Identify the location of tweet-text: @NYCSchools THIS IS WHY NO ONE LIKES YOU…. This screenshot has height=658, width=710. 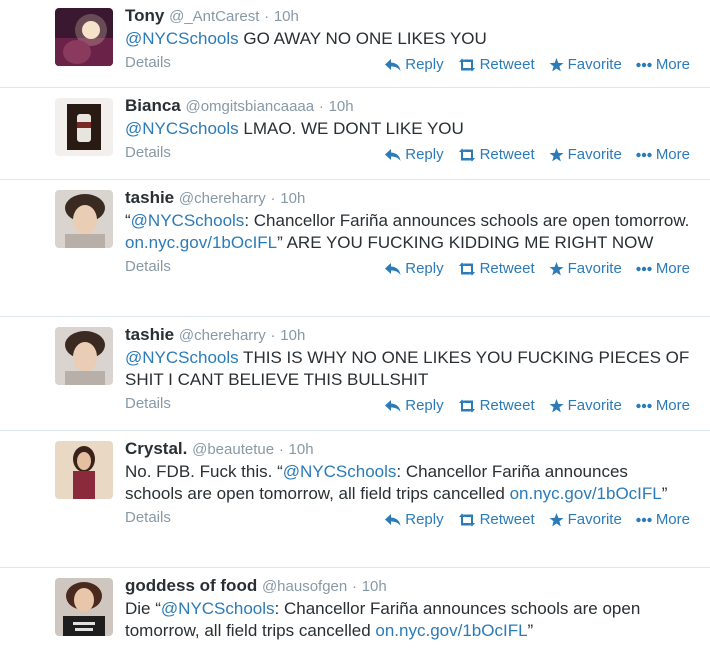
(407, 369).